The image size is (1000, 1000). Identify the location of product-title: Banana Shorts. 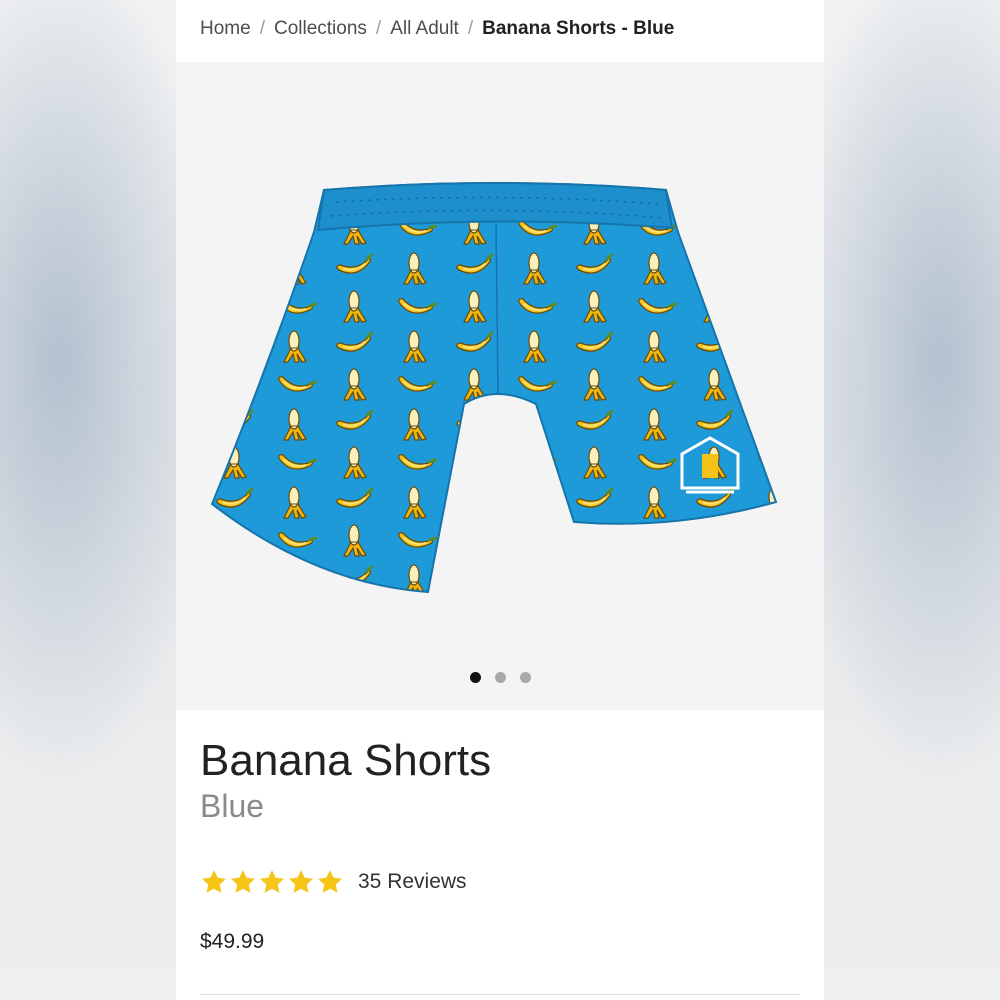
(346, 760).